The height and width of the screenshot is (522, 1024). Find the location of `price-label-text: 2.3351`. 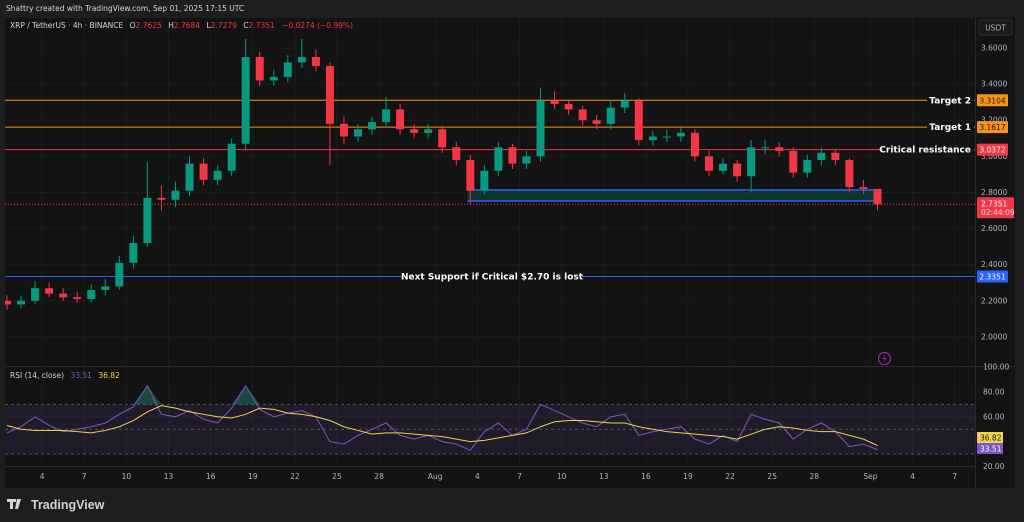

price-label-text: 2.3351 is located at coordinates (992, 276).